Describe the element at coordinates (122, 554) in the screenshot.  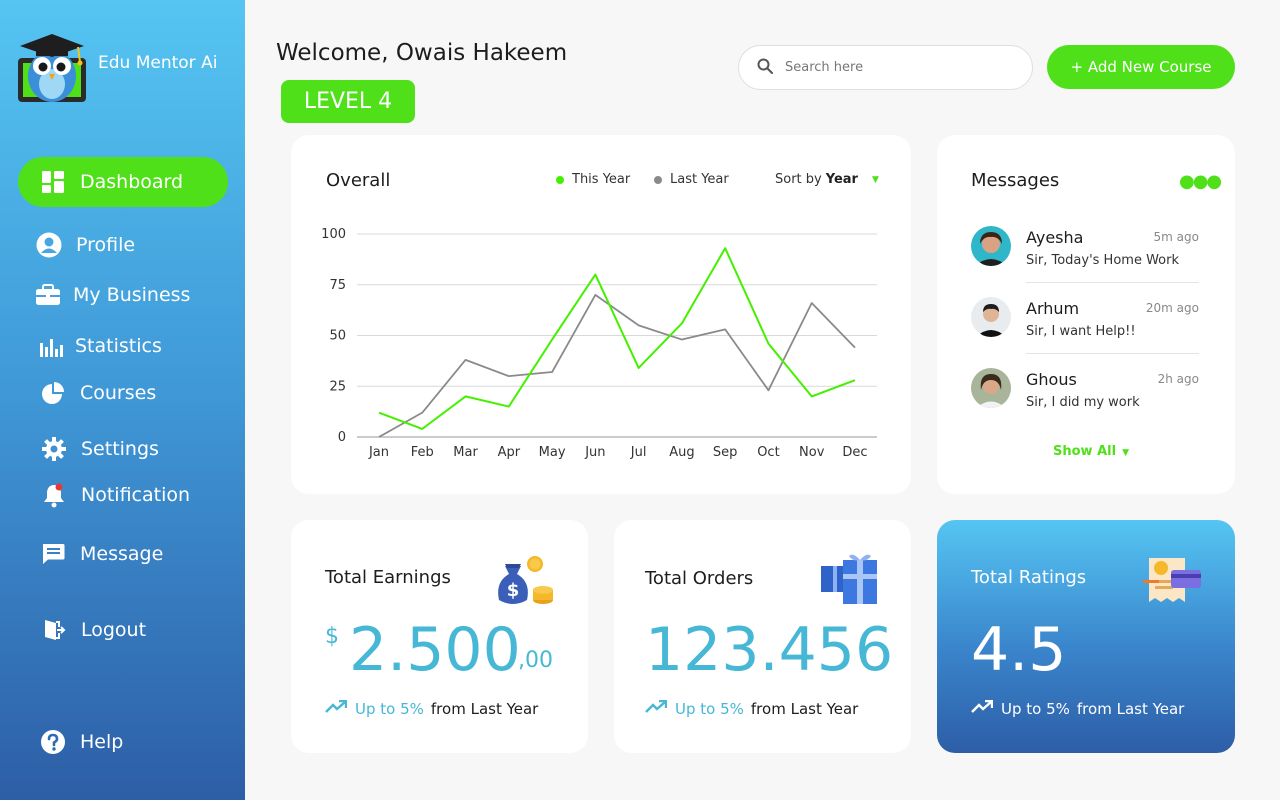
I see `sidebar-item-label: Message` at that location.